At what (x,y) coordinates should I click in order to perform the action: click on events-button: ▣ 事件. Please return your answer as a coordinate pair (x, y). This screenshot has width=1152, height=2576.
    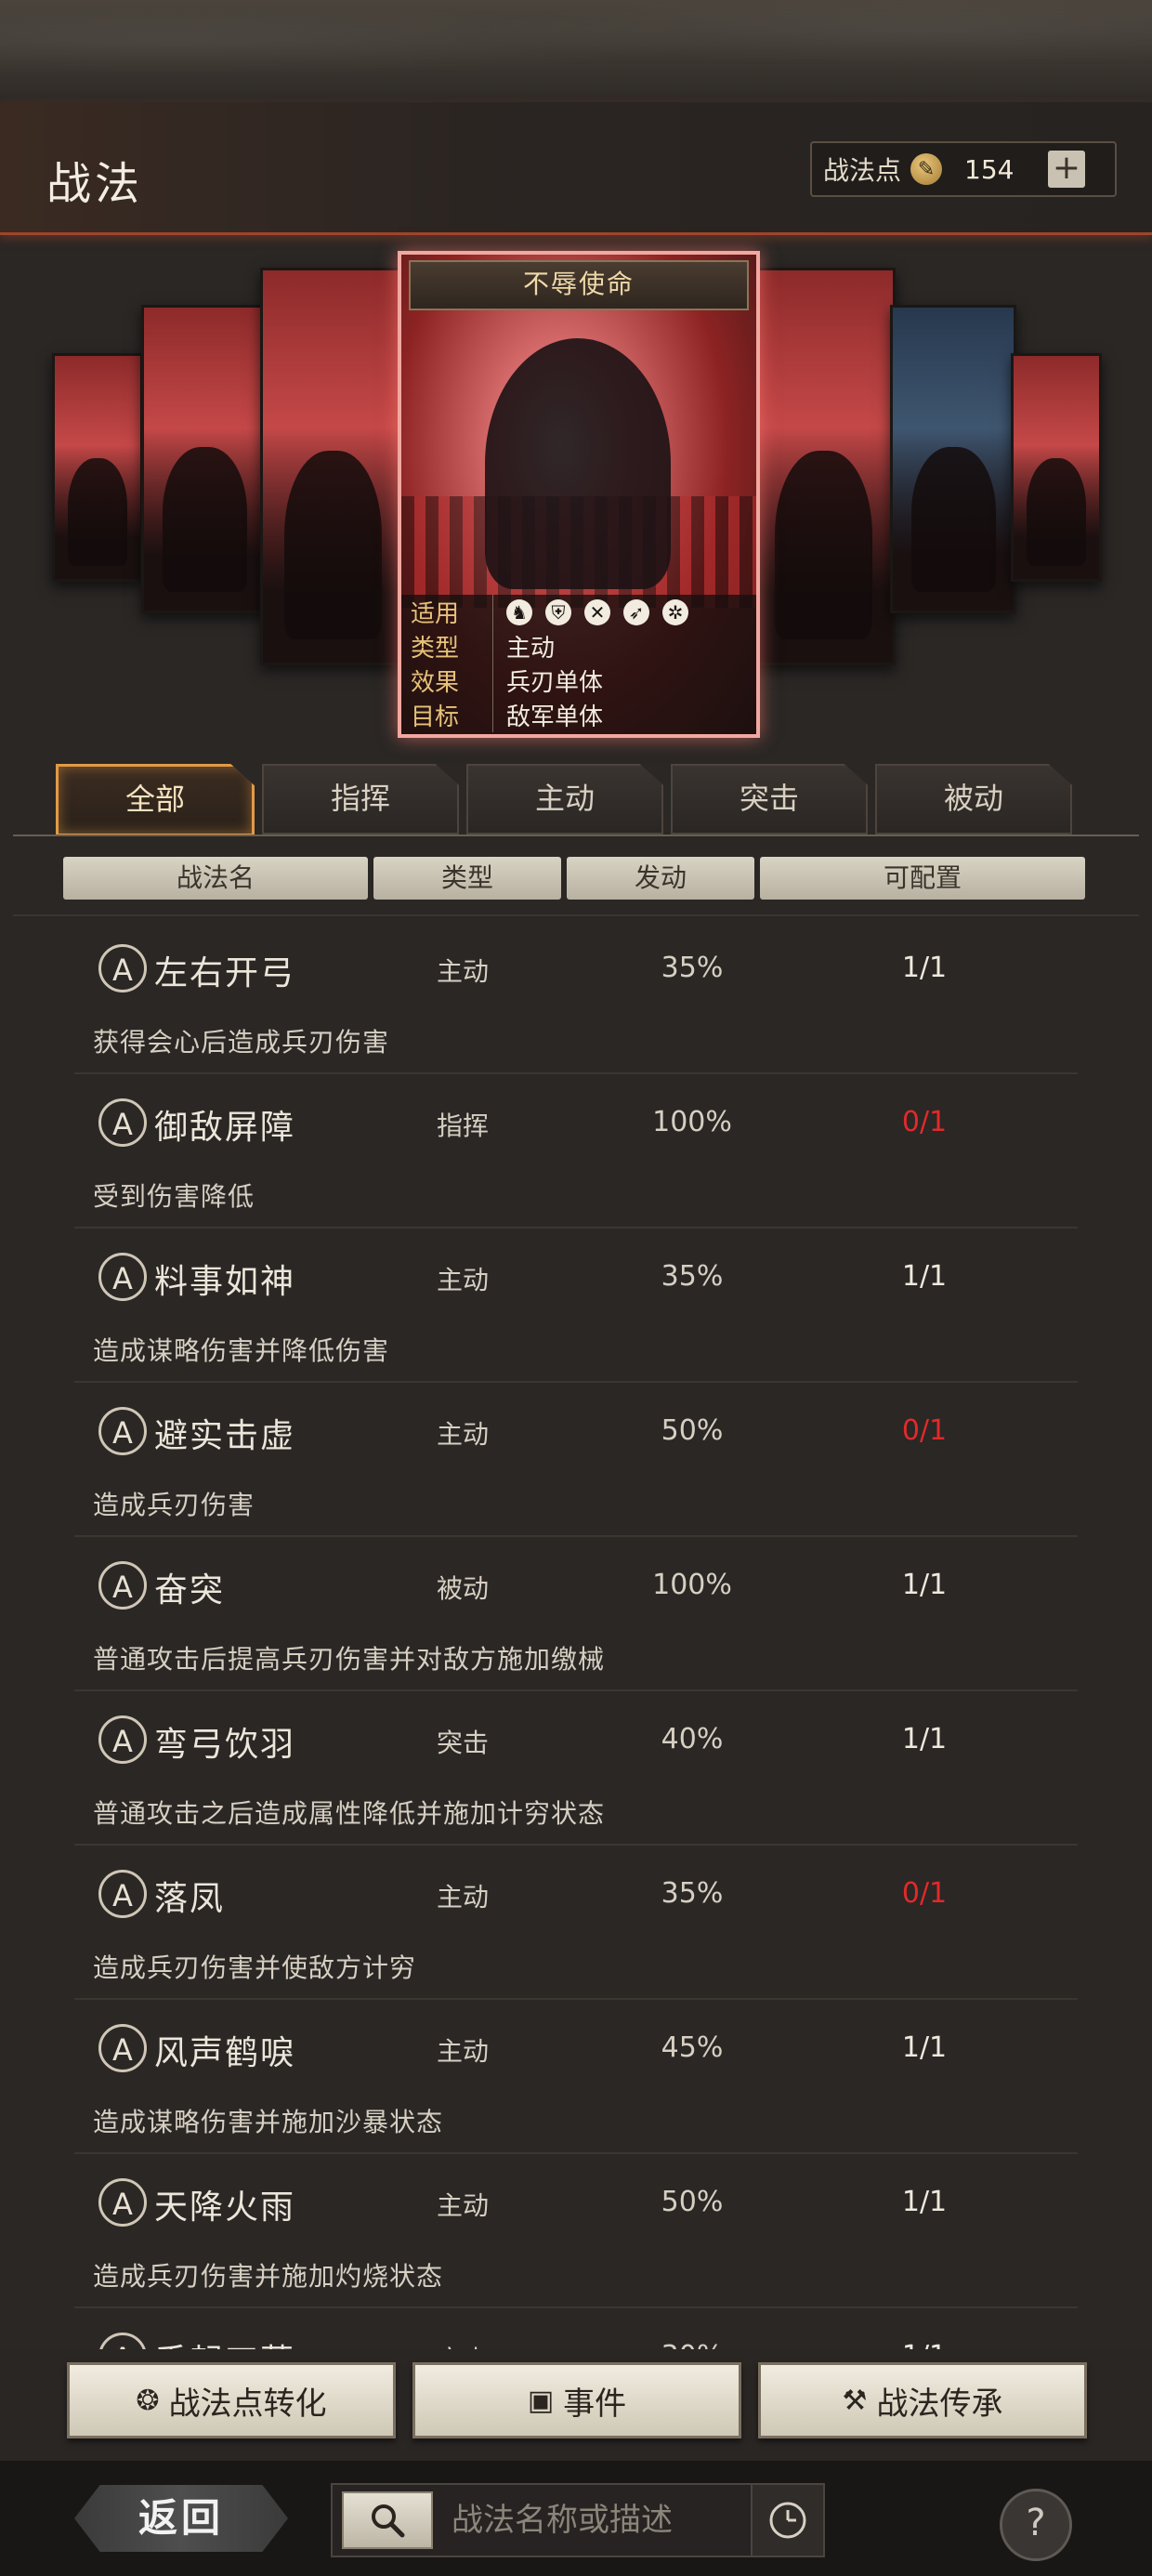
    Looking at the image, I should click on (576, 2400).